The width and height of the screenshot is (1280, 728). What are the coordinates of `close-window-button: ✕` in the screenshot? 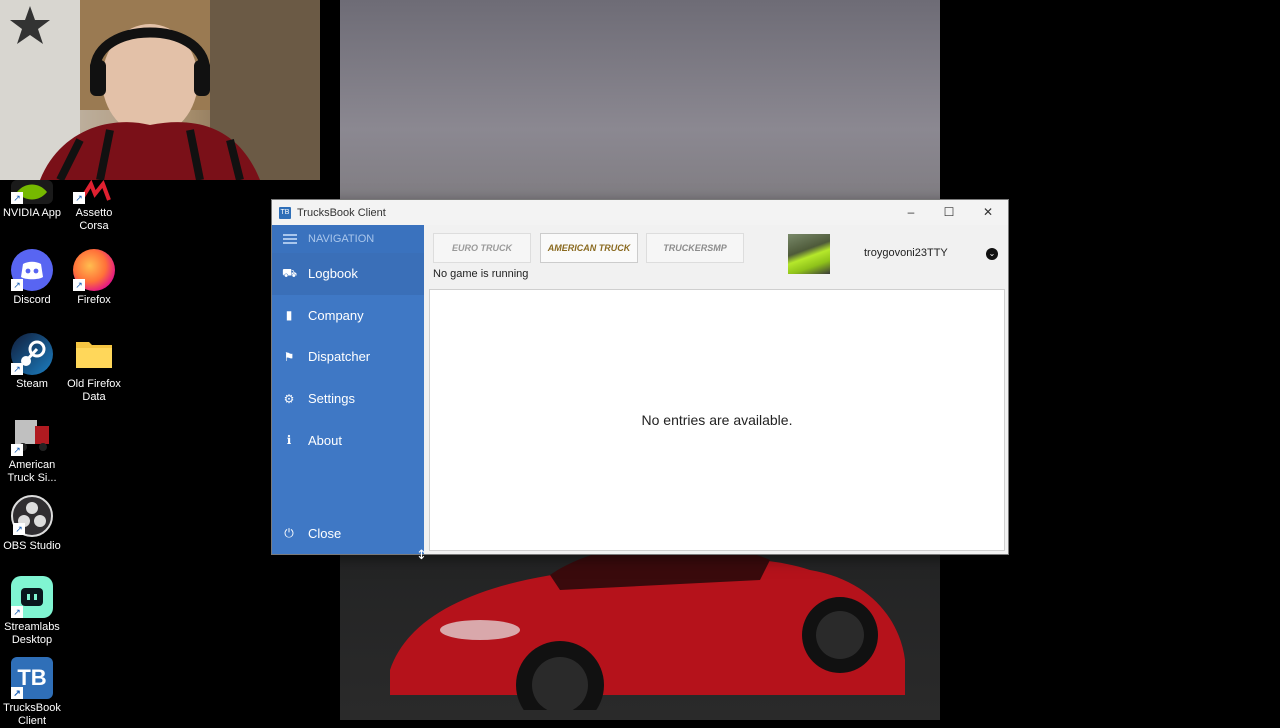 It's located at (988, 212).